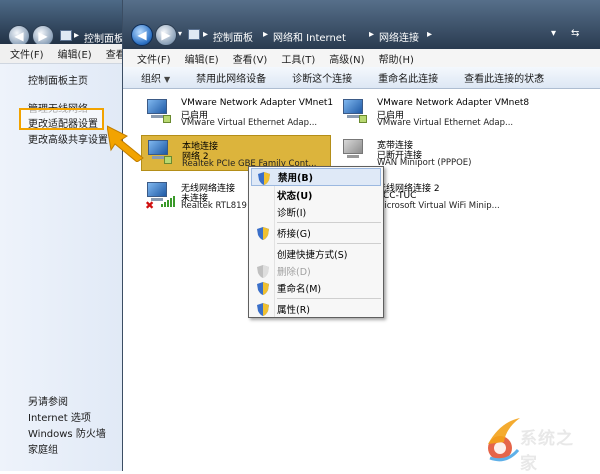 The width and height of the screenshot is (600, 474). I want to click on menu-item-label: 桥接(G), so click(294, 234).